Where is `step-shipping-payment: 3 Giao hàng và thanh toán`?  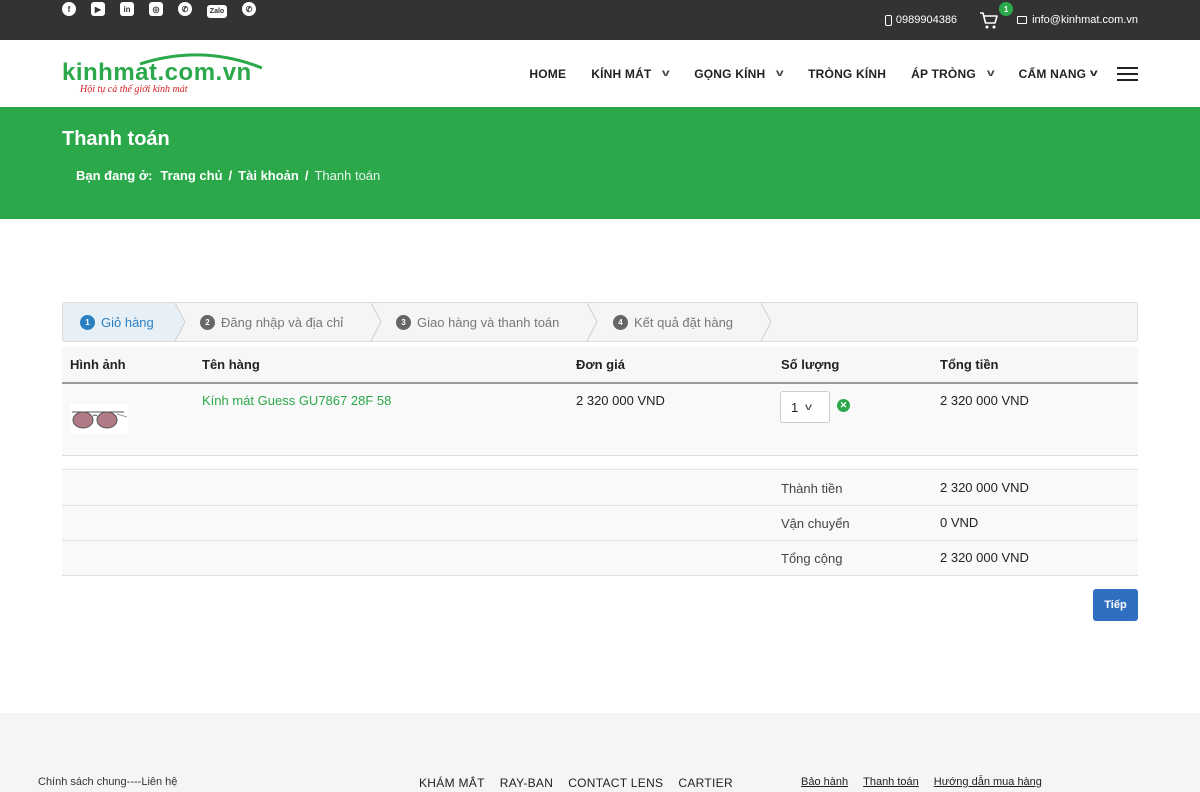
step-shipping-payment: 3 Giao hàng và thanh toán is located at coordinates (477, 322).